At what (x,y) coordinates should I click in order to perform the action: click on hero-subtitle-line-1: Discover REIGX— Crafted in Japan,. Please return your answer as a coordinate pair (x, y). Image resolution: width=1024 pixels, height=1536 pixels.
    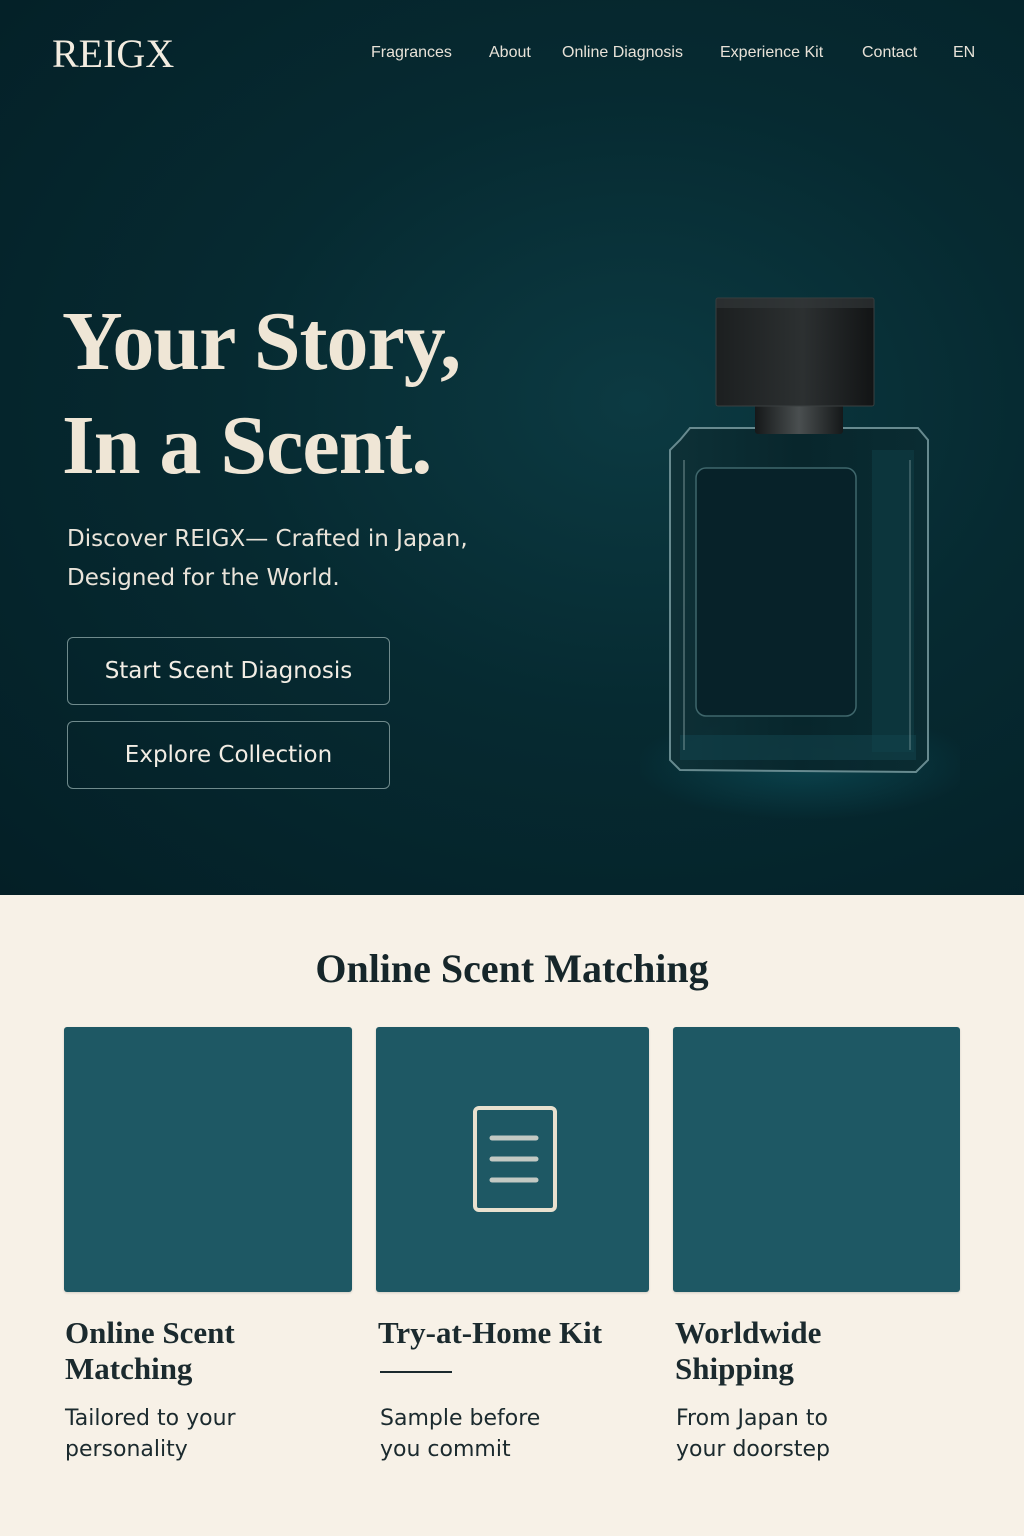
    Looking at the image, I should click on (267, 539).